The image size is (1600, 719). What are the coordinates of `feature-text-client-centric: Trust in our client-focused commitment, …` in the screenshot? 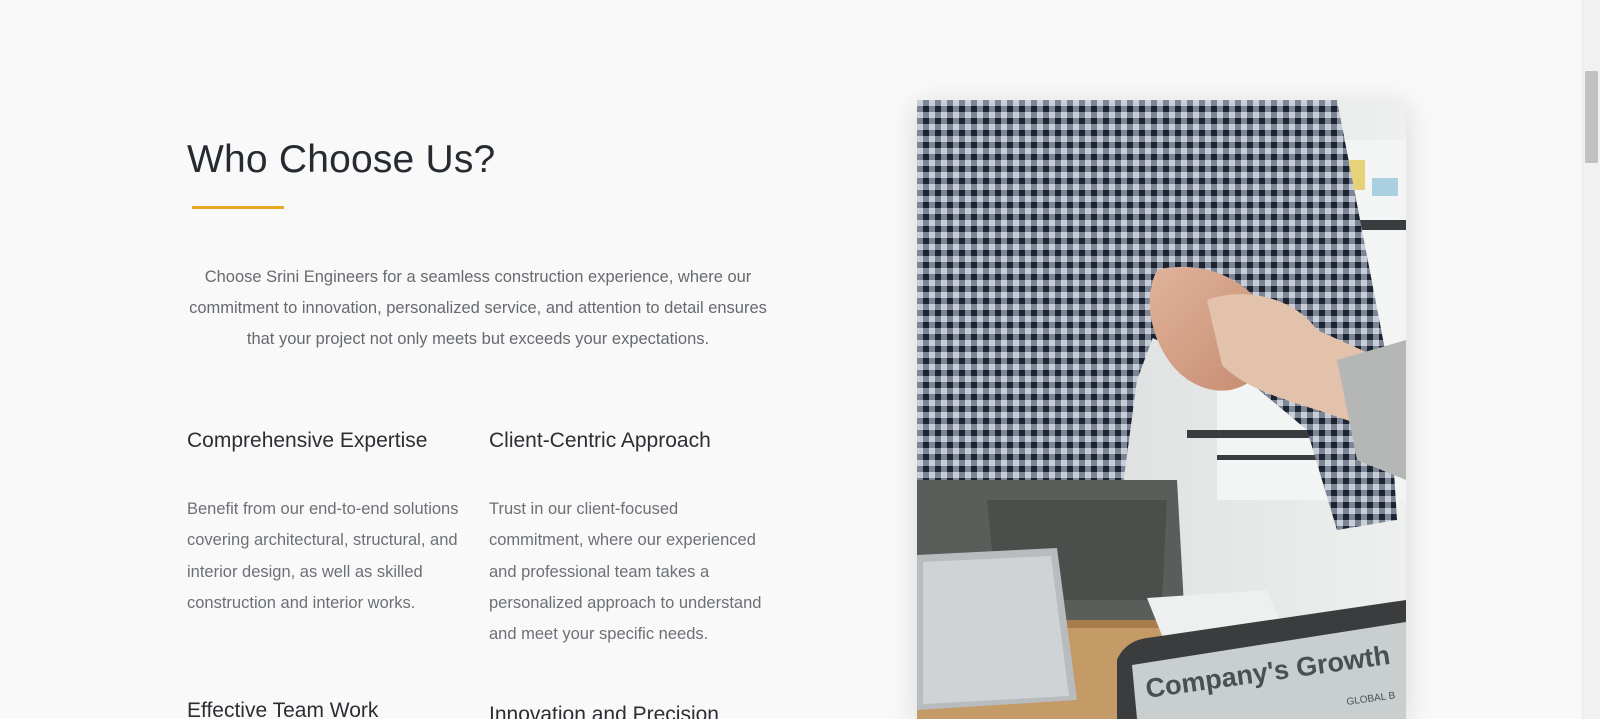 It's located at (625, 572).